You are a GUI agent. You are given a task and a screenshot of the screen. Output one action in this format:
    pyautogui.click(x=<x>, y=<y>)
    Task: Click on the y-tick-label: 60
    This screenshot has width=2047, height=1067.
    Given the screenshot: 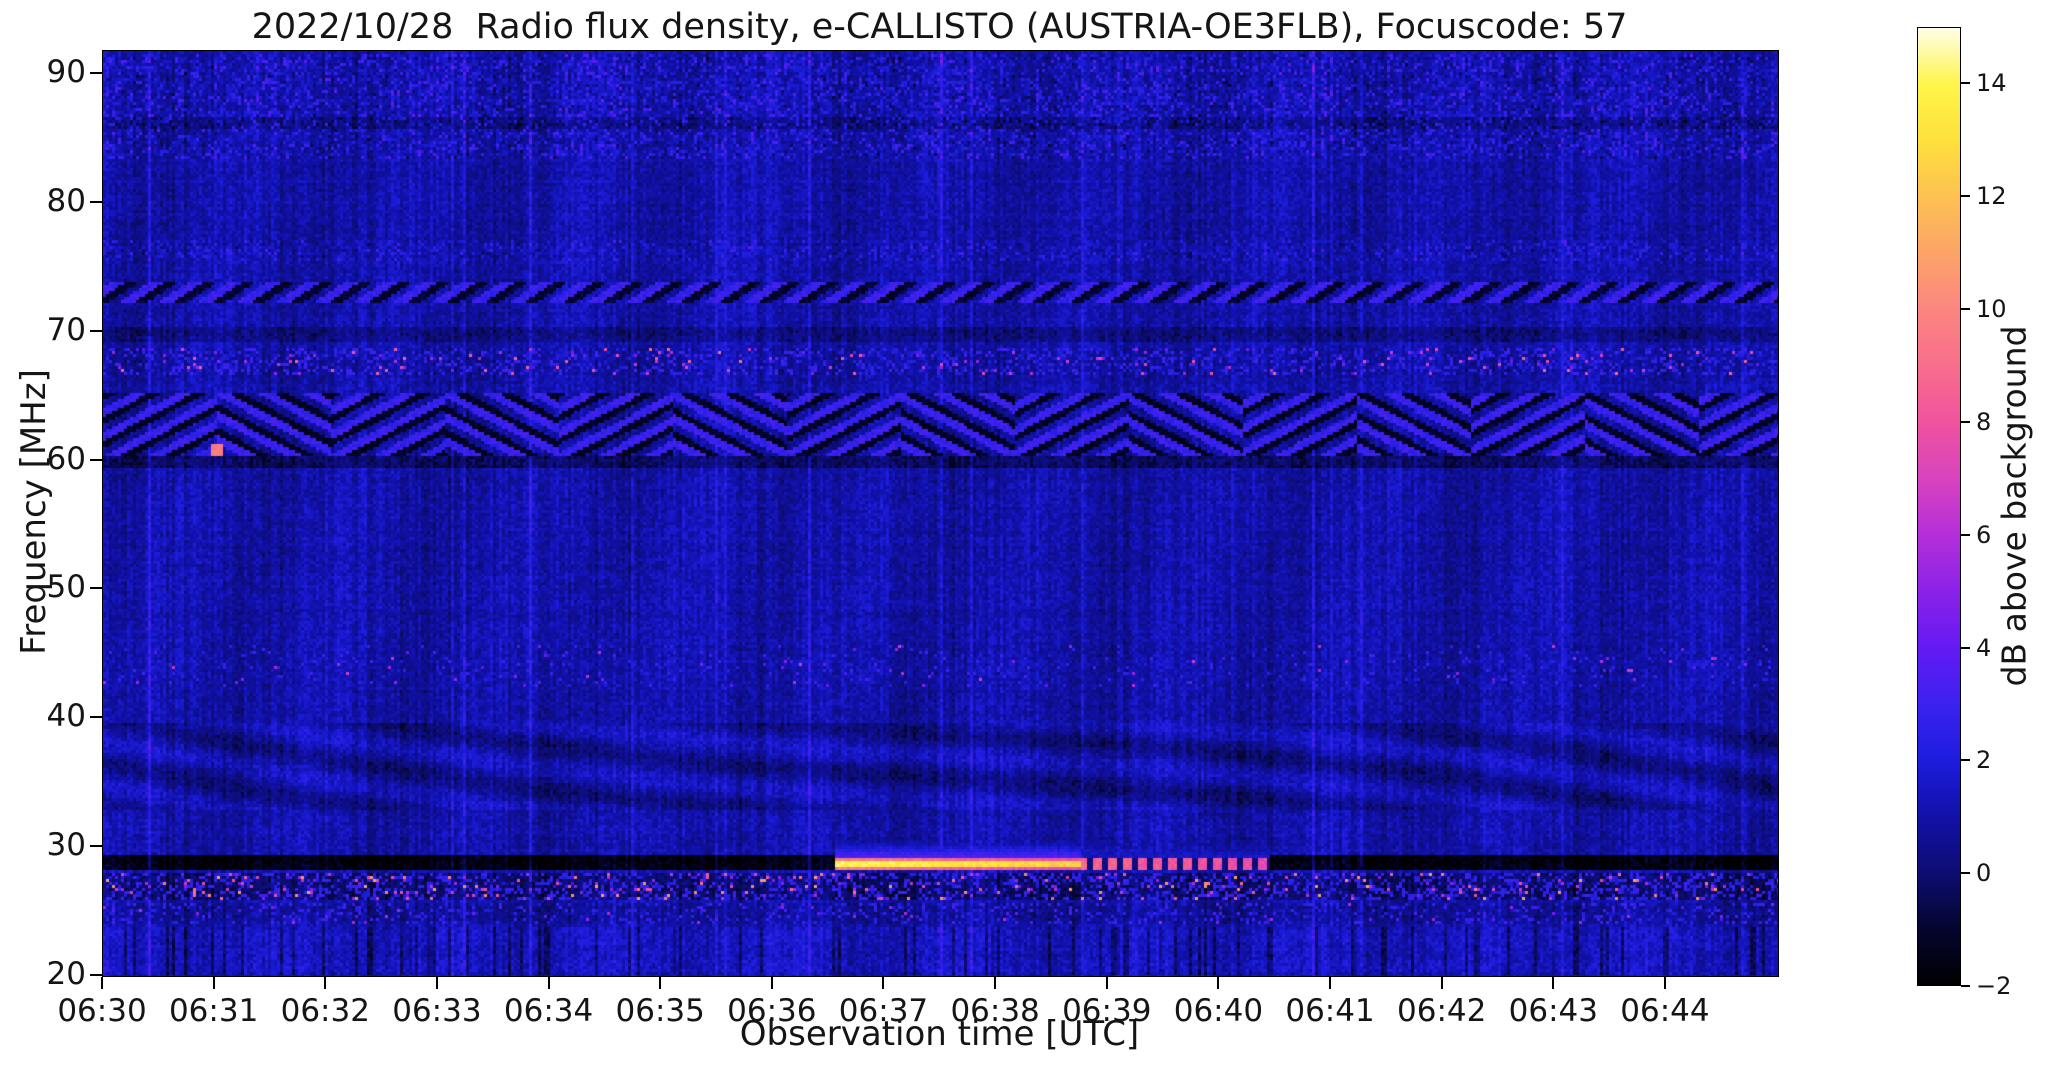 What is the action you would take?
    pyautogui.click(x=66, y=458)
    